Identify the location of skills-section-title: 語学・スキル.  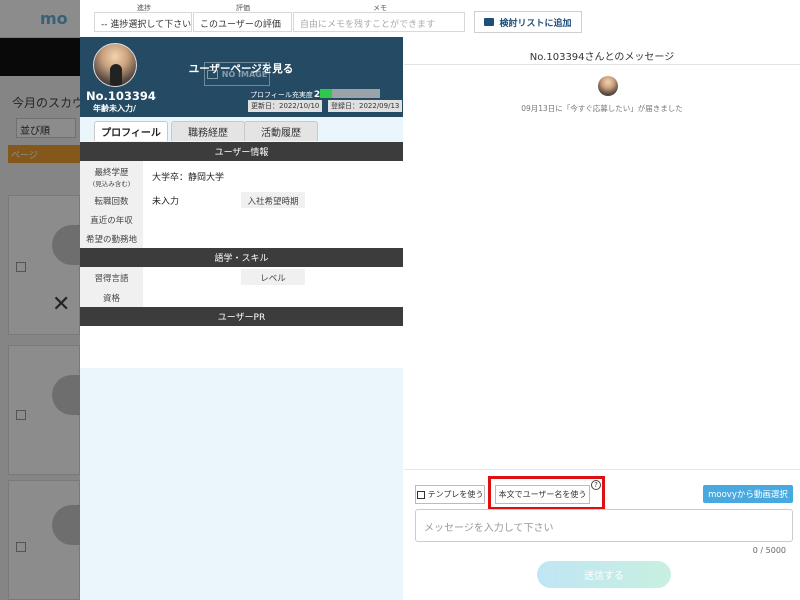
(241, 257).